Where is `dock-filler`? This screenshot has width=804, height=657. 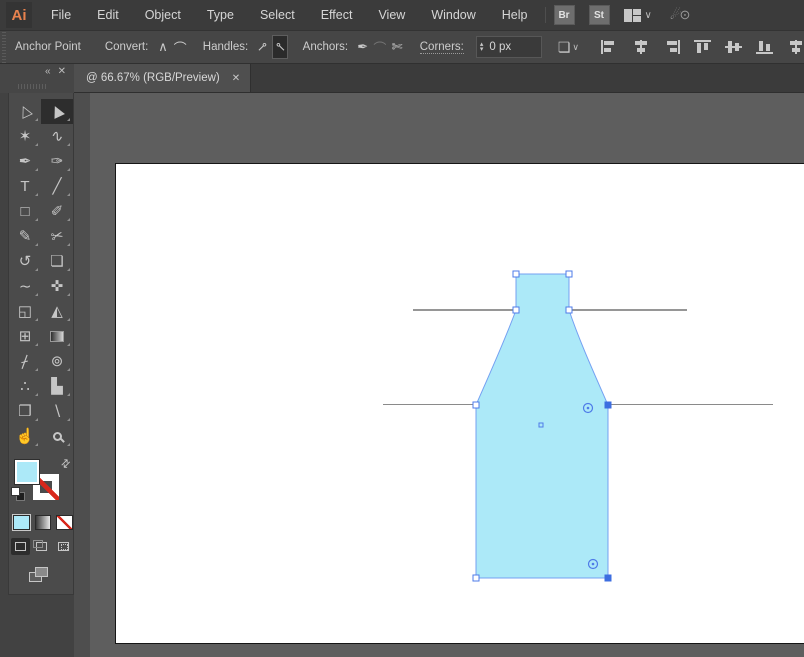 dock-filler is located at coordinates (37, 626).